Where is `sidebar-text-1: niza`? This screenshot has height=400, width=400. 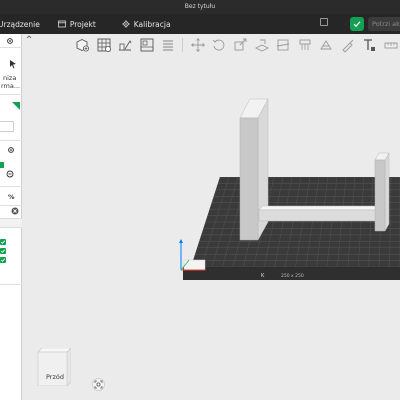
sidebar-text-1: niza is located at coordinates (10, 78).